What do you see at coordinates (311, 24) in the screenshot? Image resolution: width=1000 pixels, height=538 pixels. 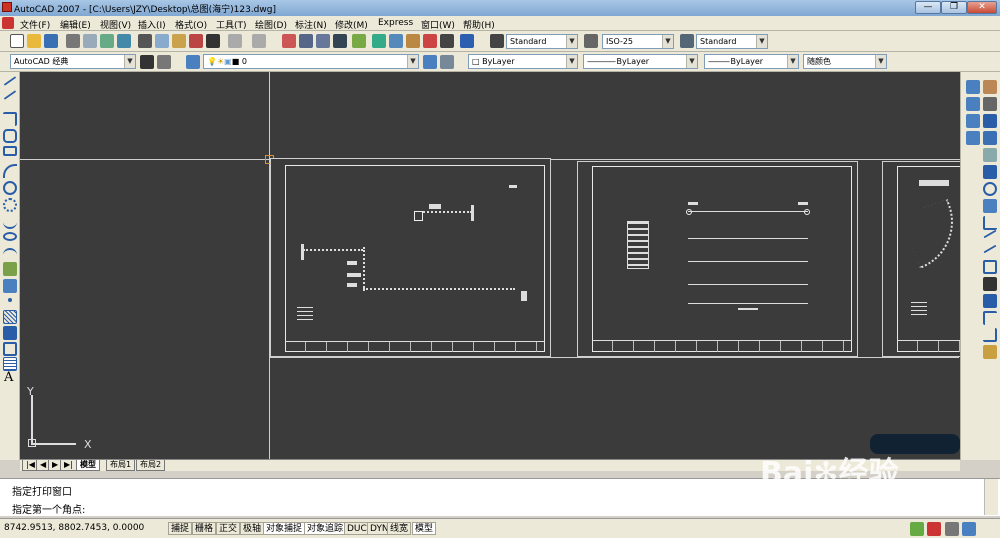 I see `menu-dimension: 标注(N)` at bounding box center [311, 24].